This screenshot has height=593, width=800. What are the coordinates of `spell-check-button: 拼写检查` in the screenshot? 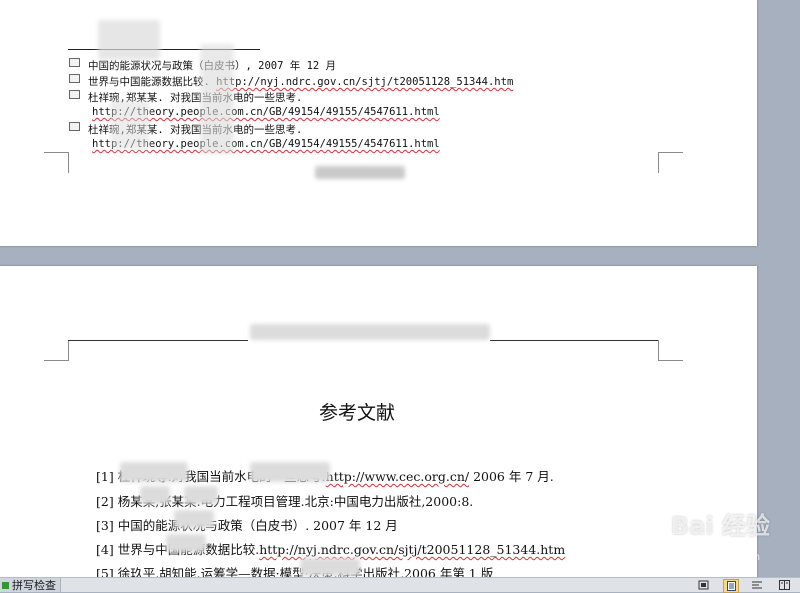 It's located at (30, 585).